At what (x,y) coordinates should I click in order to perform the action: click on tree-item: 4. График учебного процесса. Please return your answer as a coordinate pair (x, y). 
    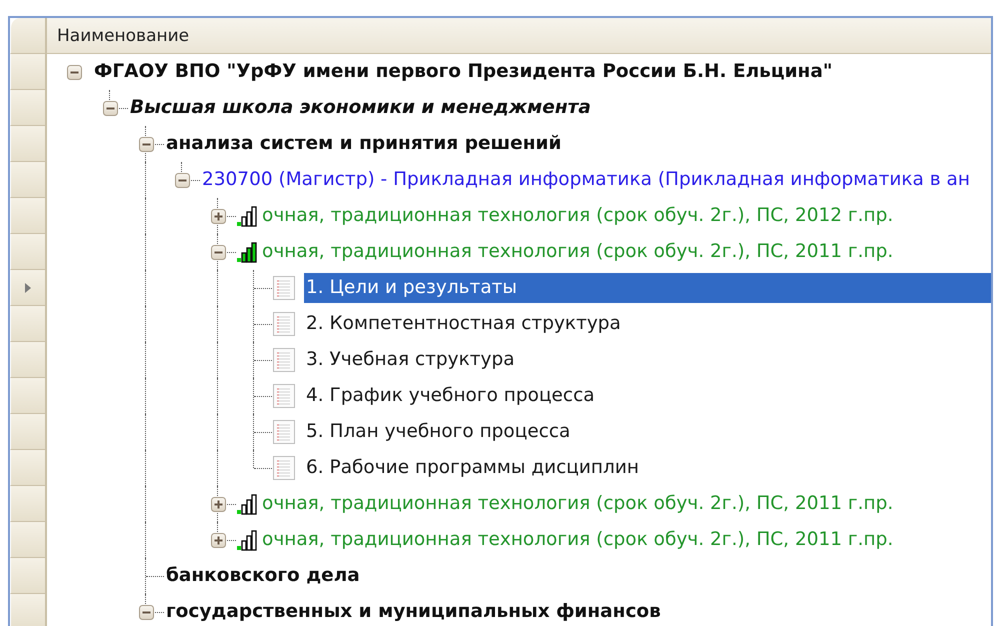
    Looking at the image, I should click on (451, 396).